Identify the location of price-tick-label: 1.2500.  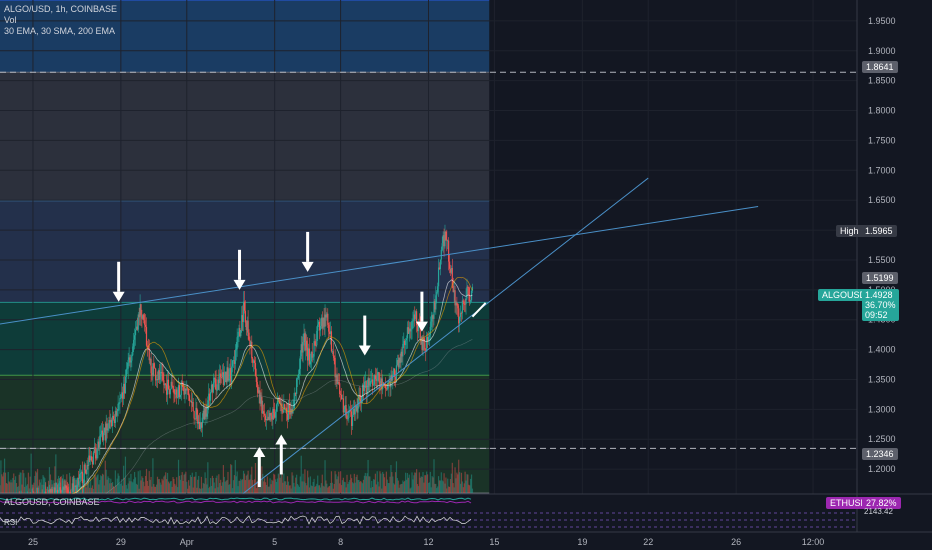
(882, 439).